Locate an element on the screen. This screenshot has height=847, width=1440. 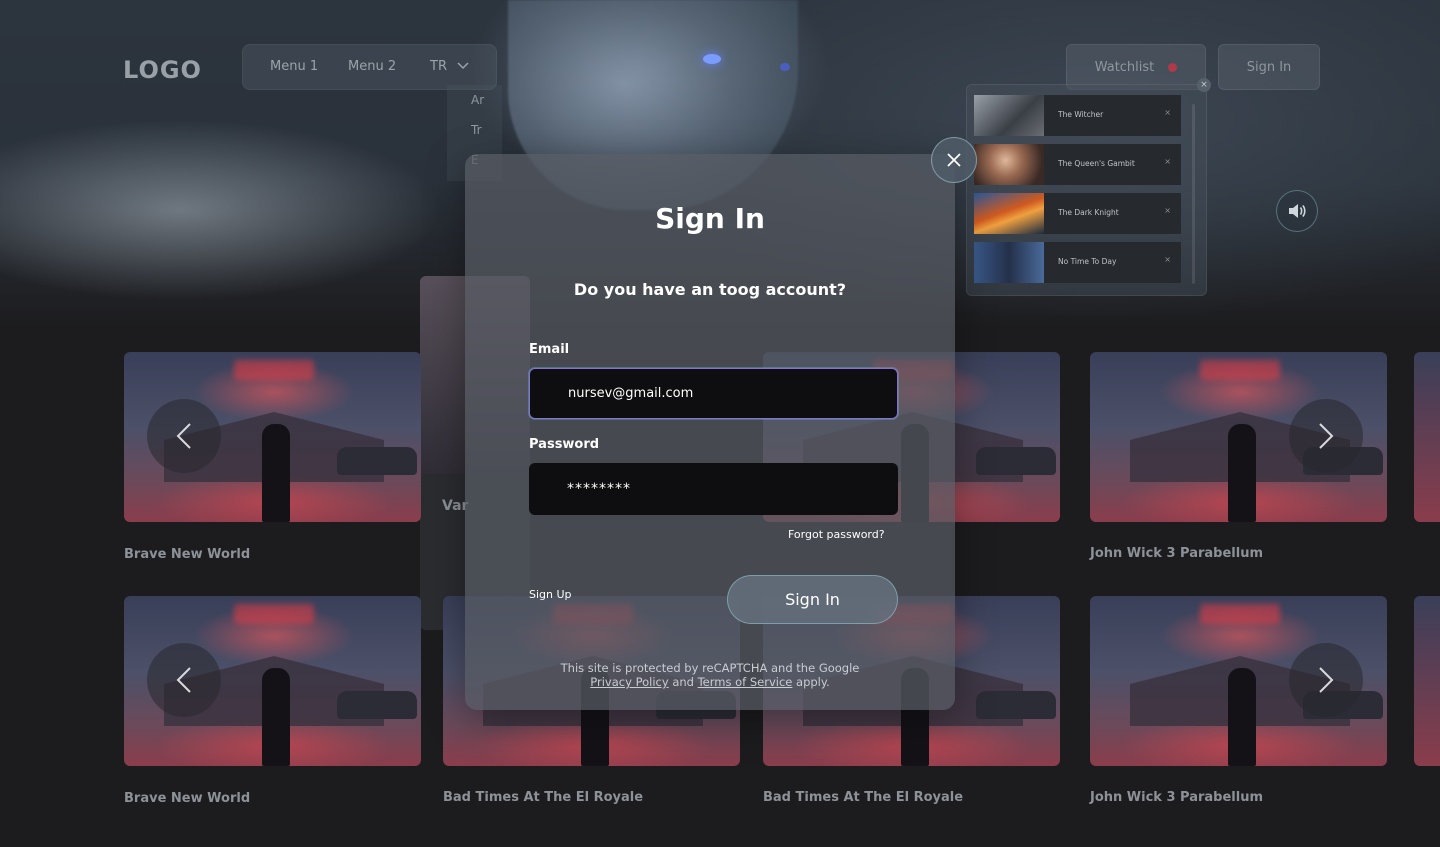
modal-question: Do you have an toog account? is located at coordinates (710, 289).